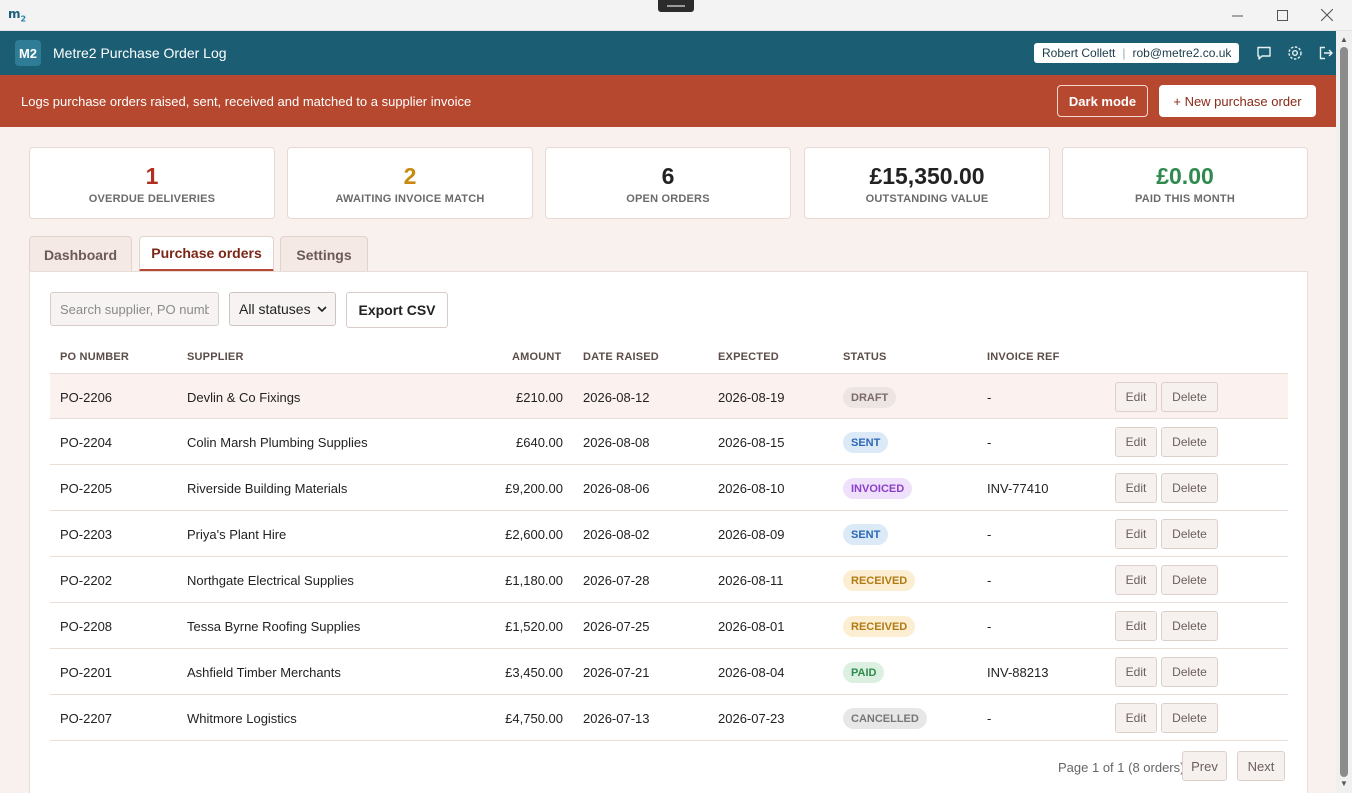  What do you see at coordinates (1237, 15) in the screenshot?
I see `minimize-icon` at bounding box center [1237, 15].